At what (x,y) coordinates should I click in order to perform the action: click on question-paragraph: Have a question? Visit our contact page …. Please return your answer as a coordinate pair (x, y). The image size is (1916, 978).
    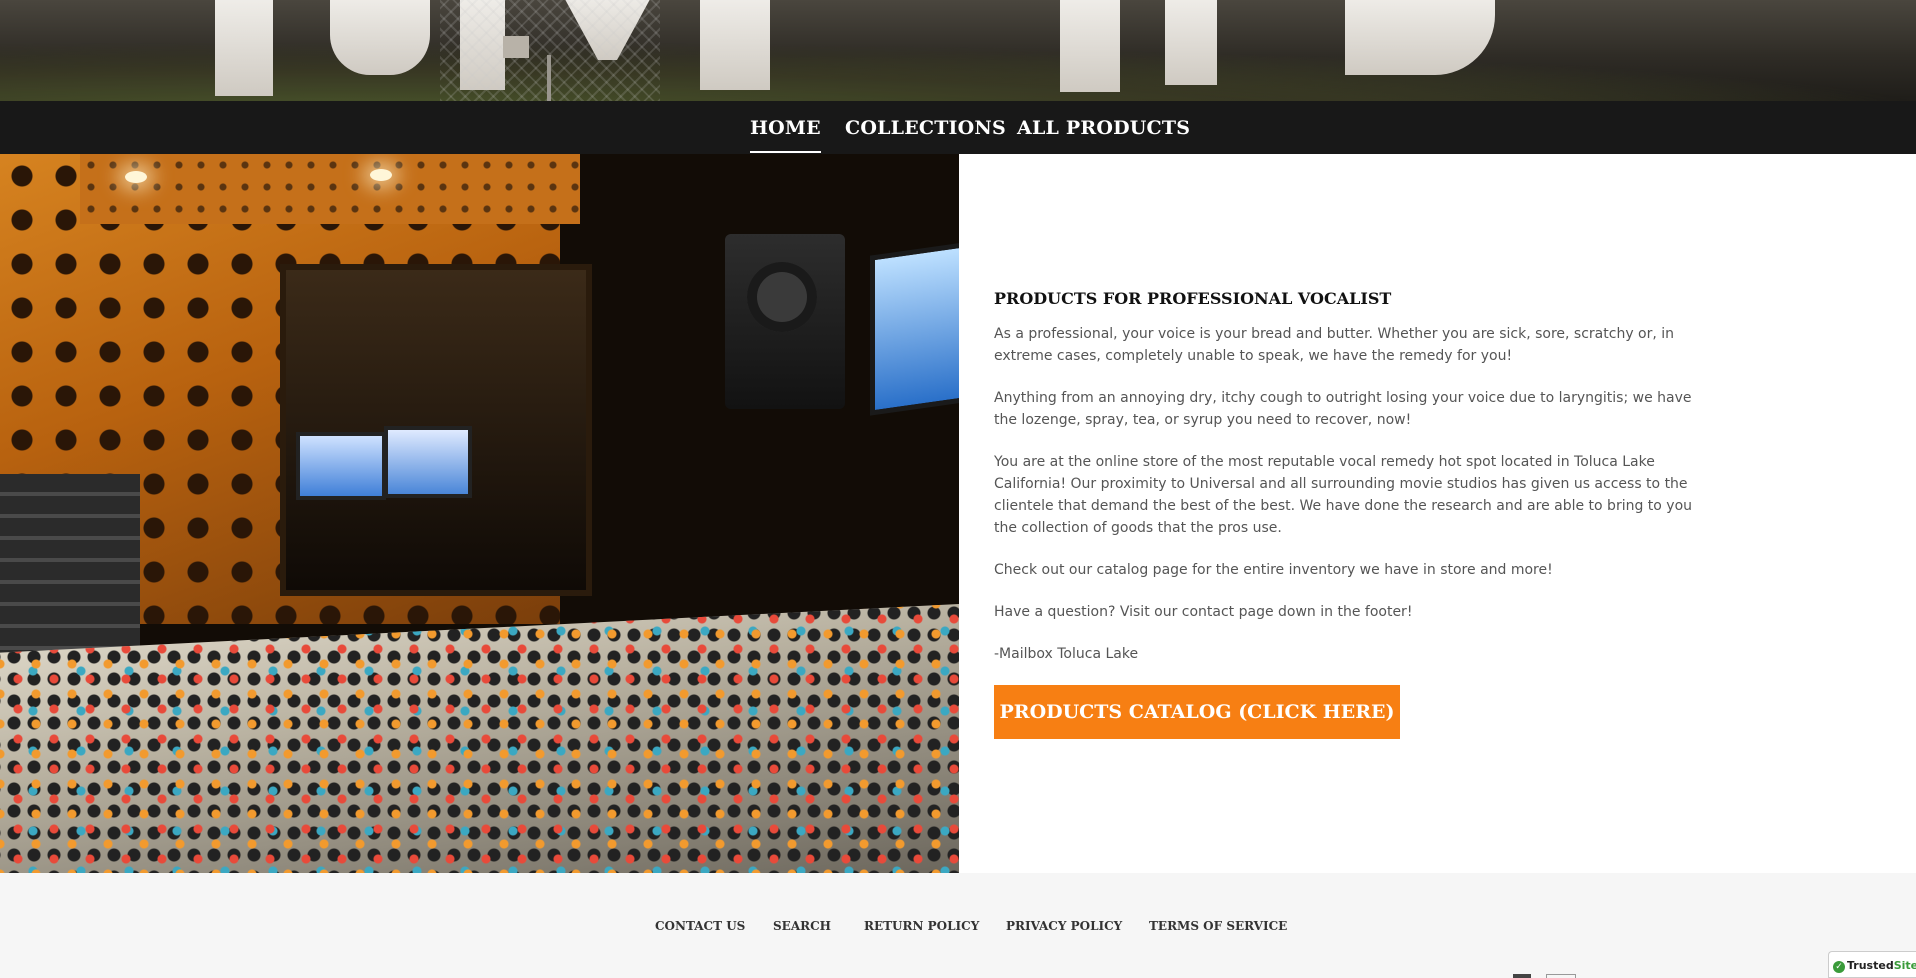
    Looking at the image, I should click on (1203, 612).